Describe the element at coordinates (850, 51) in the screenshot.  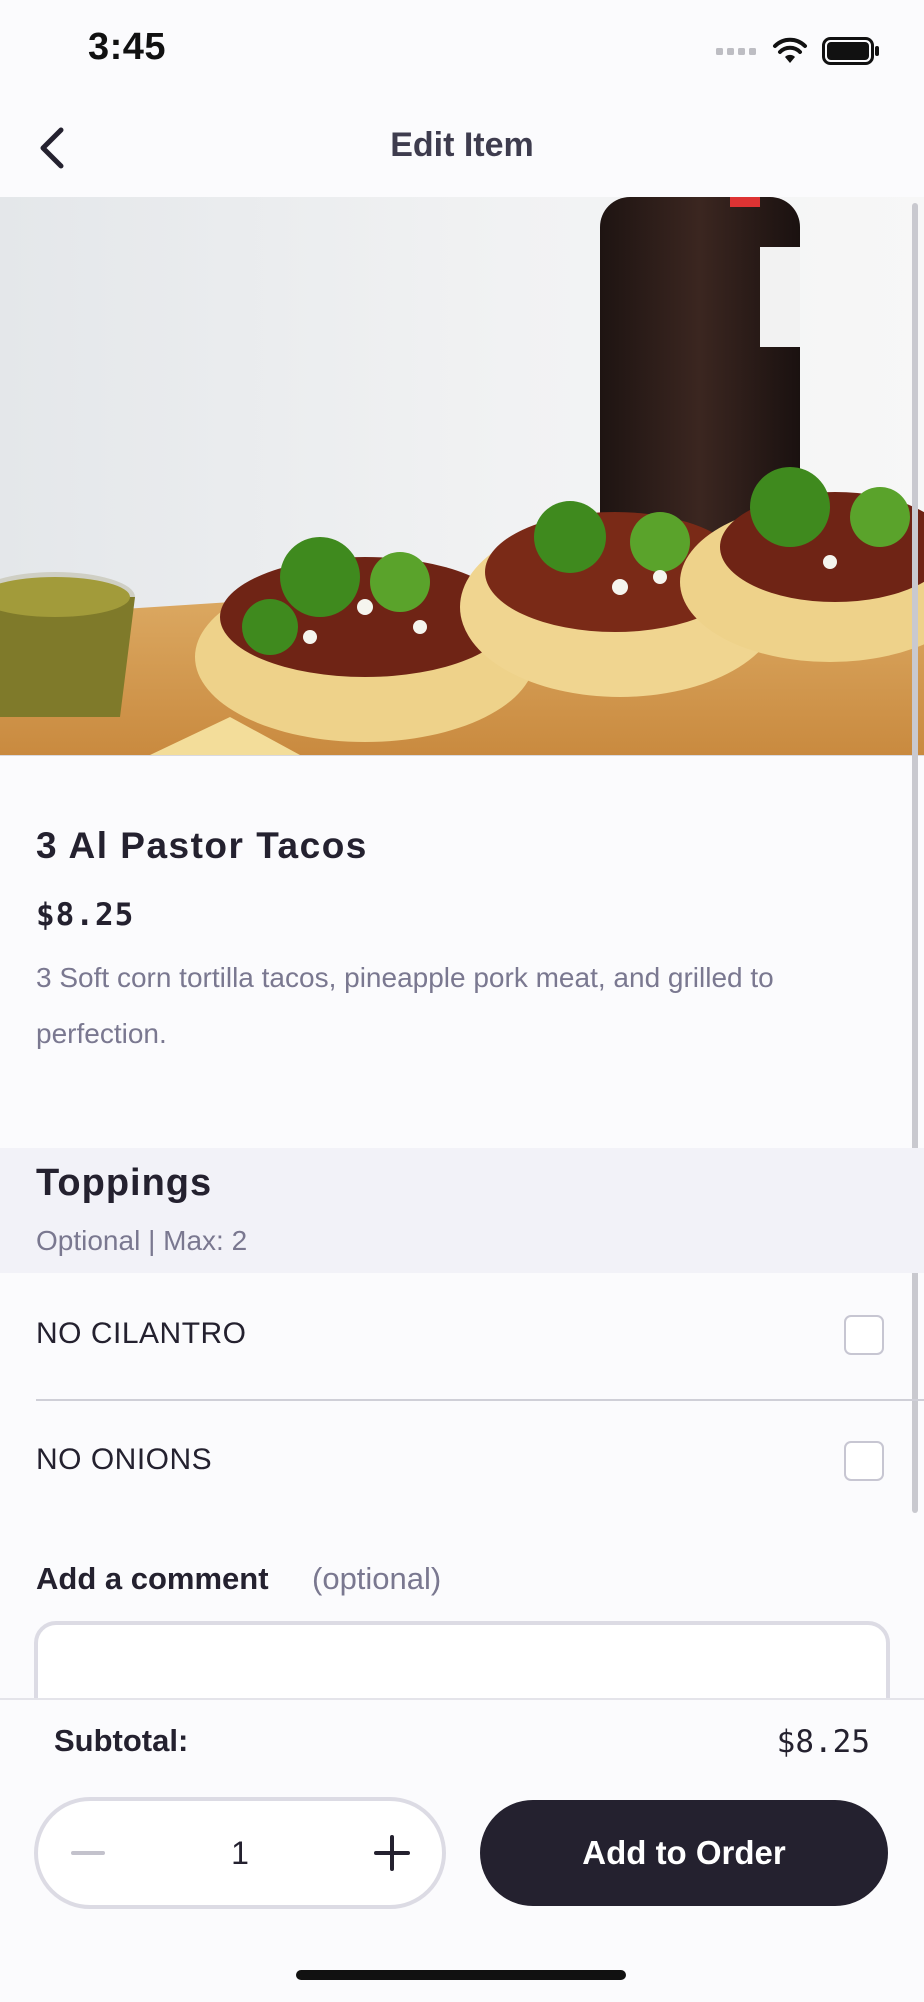
I see `battery-icon` at that location.